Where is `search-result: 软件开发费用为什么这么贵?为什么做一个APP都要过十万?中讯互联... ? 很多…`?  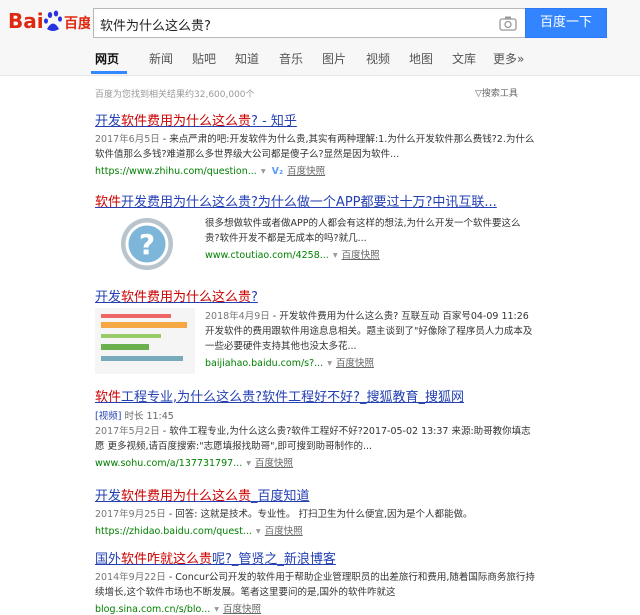
search-result: 软件开发费用为什么这么贵?为什么做一个APP都要过十万?中讯互联... ? 很多… is located at coordinates (315, 234).